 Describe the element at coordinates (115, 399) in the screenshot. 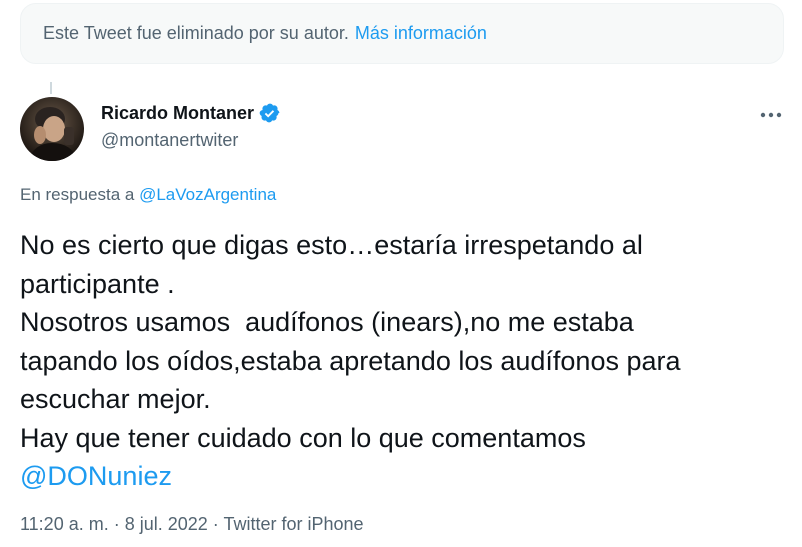

I see `tweet-line: escuchar mejor.` at that location.